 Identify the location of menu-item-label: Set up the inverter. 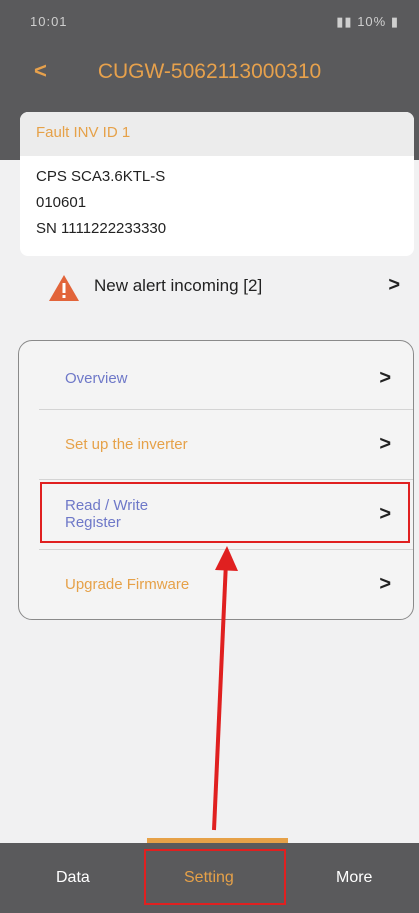
(126, 444).